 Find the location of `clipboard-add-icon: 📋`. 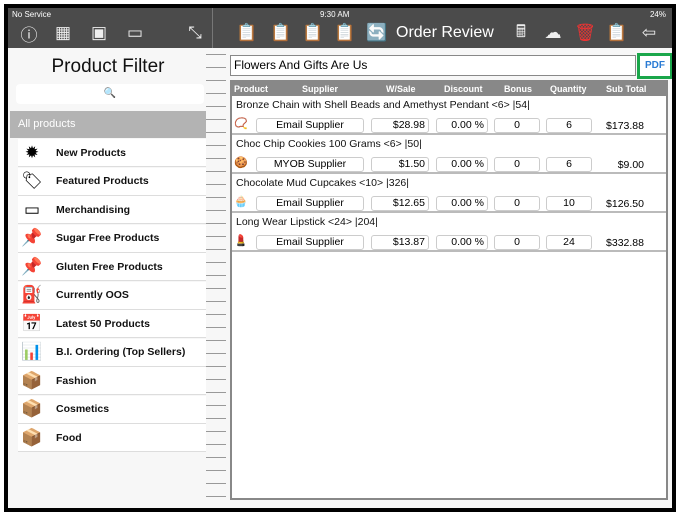

clipboard-add-icon: 📋 is located at coordinates (281, 33).